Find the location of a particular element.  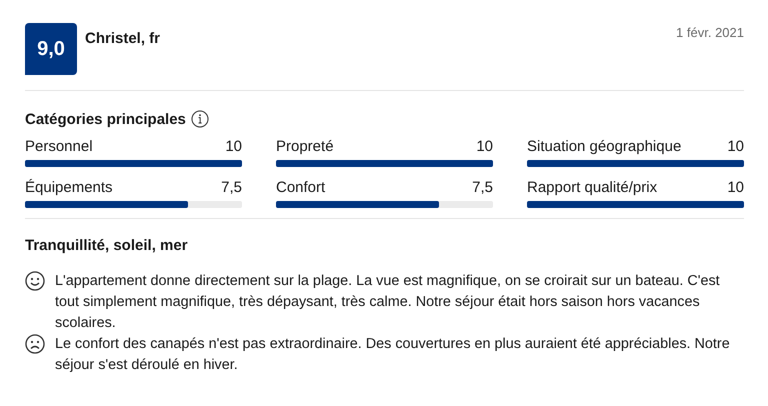

category-label: Propreté is located at coordinates (305, 147).